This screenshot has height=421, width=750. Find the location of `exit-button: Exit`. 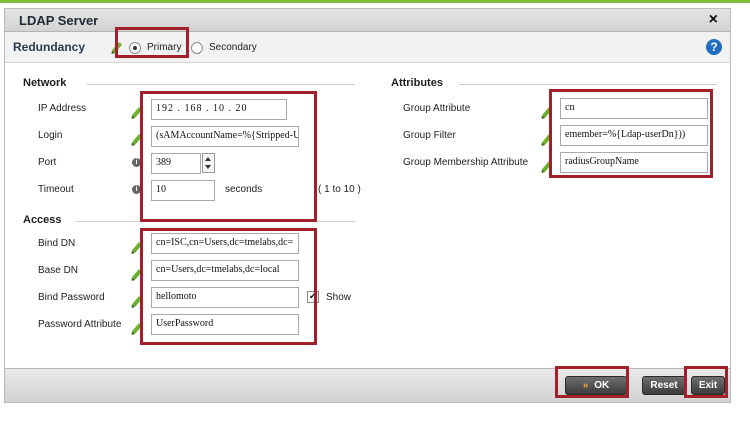

exit-button: Exit is located at coordinates (708, 385).